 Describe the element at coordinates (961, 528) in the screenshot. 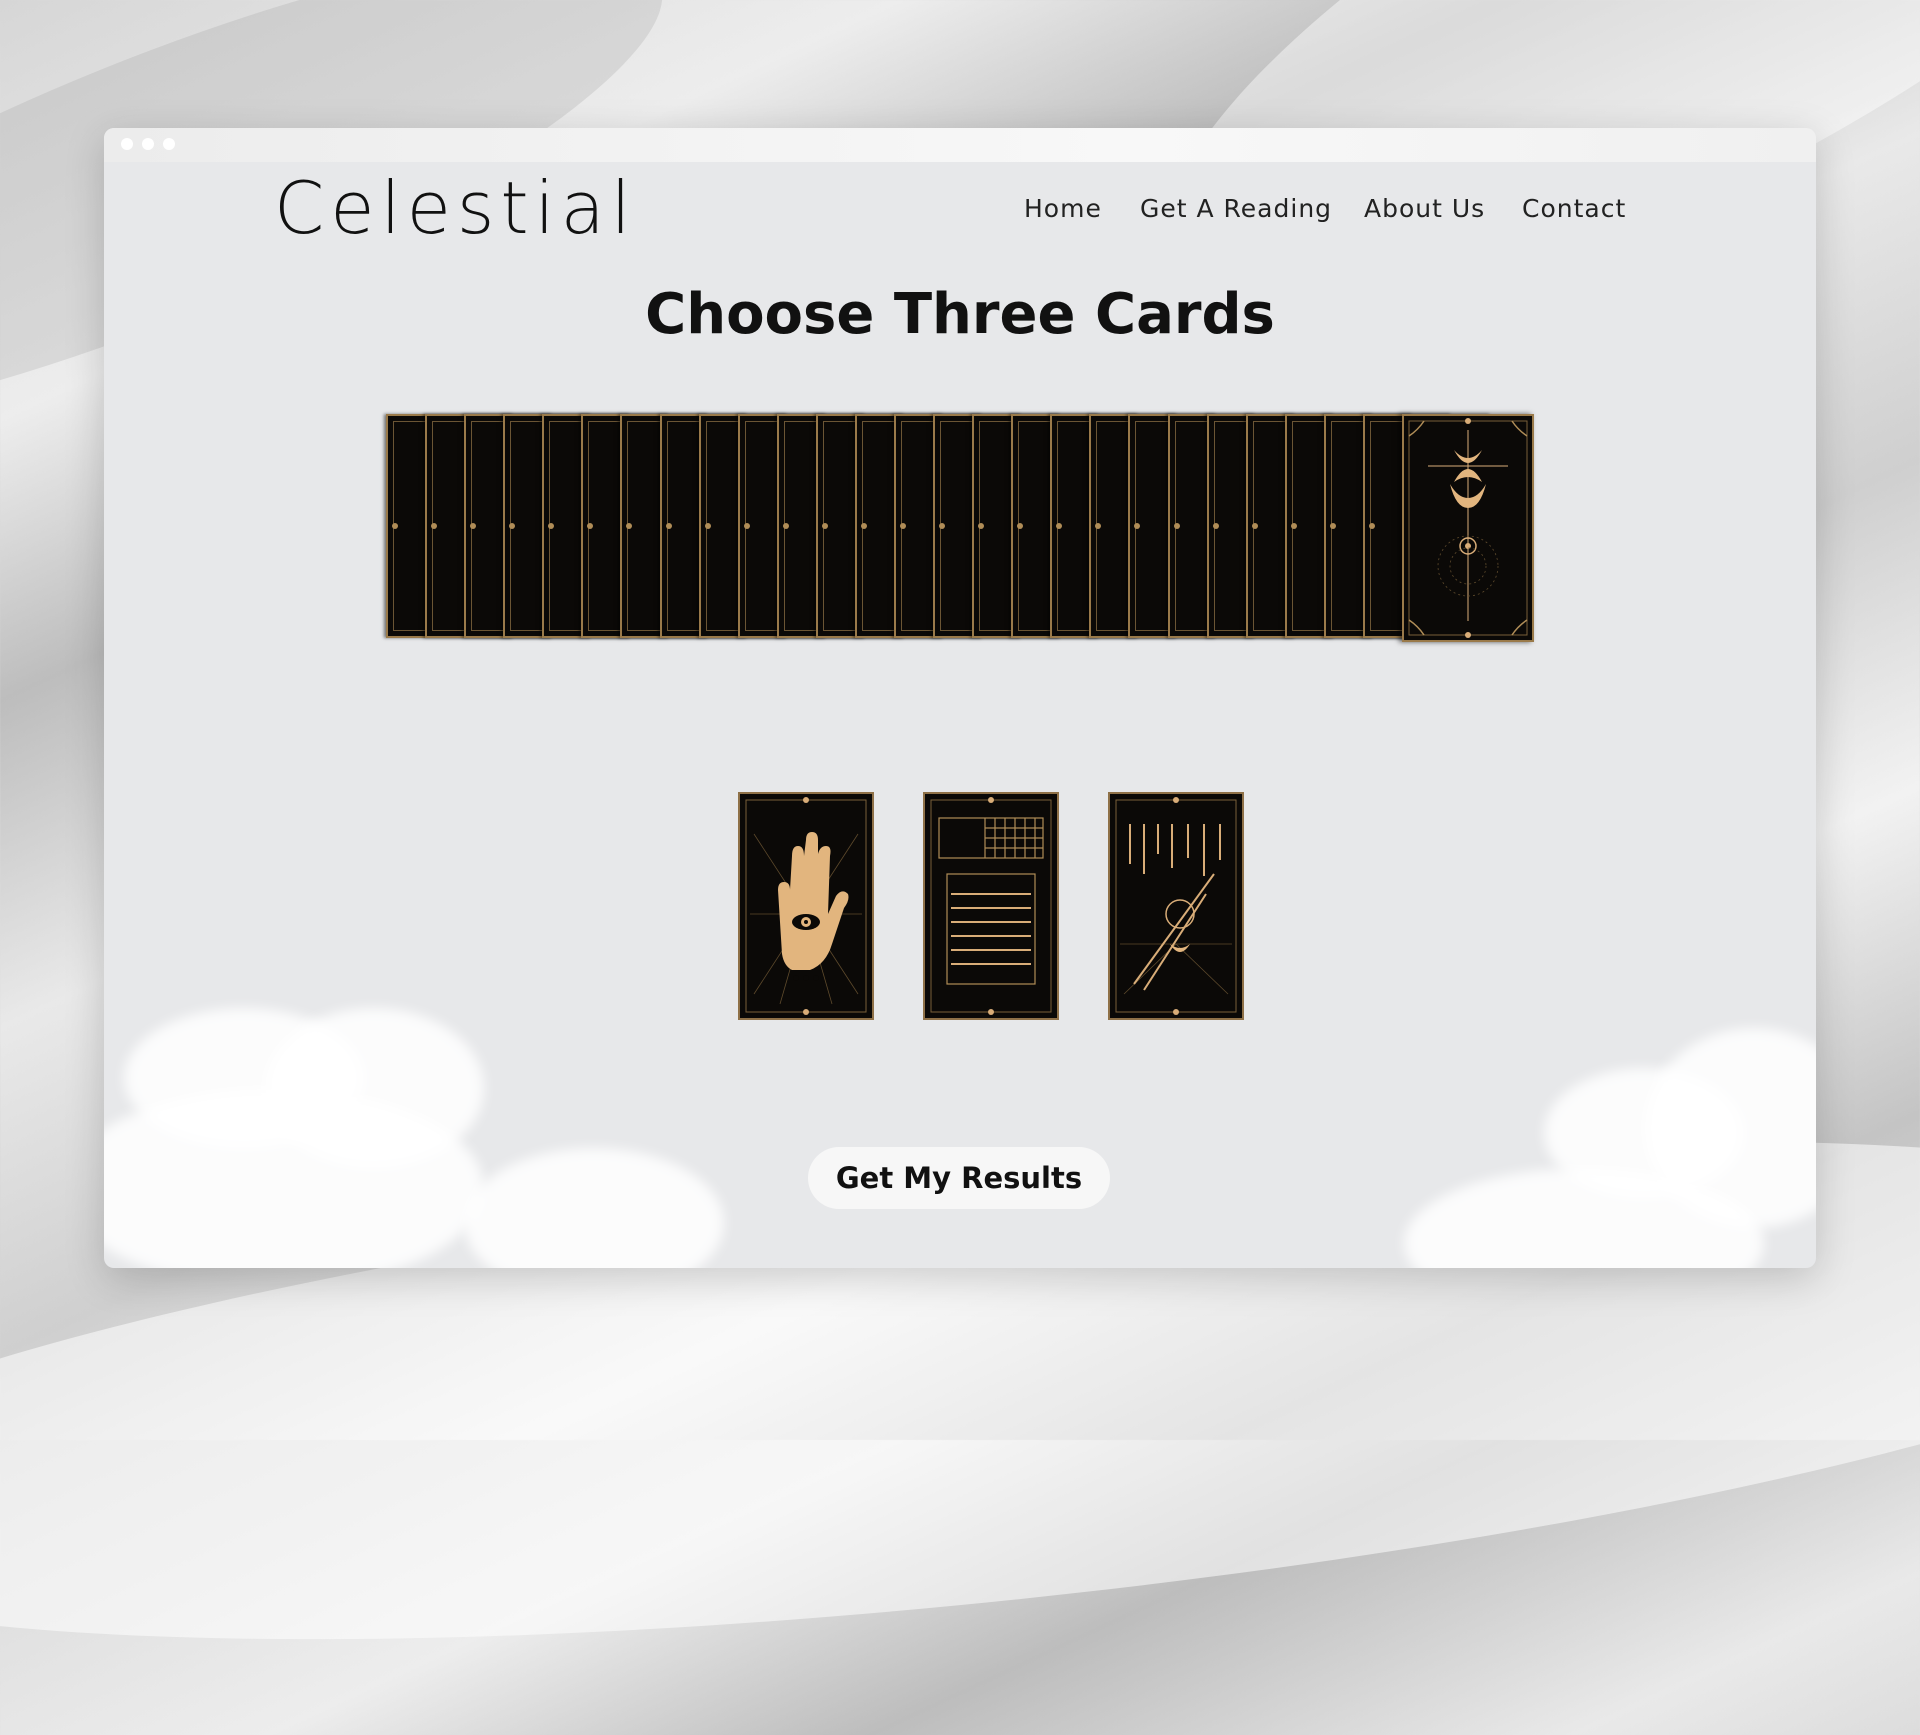

I see `card-deck` at that location.